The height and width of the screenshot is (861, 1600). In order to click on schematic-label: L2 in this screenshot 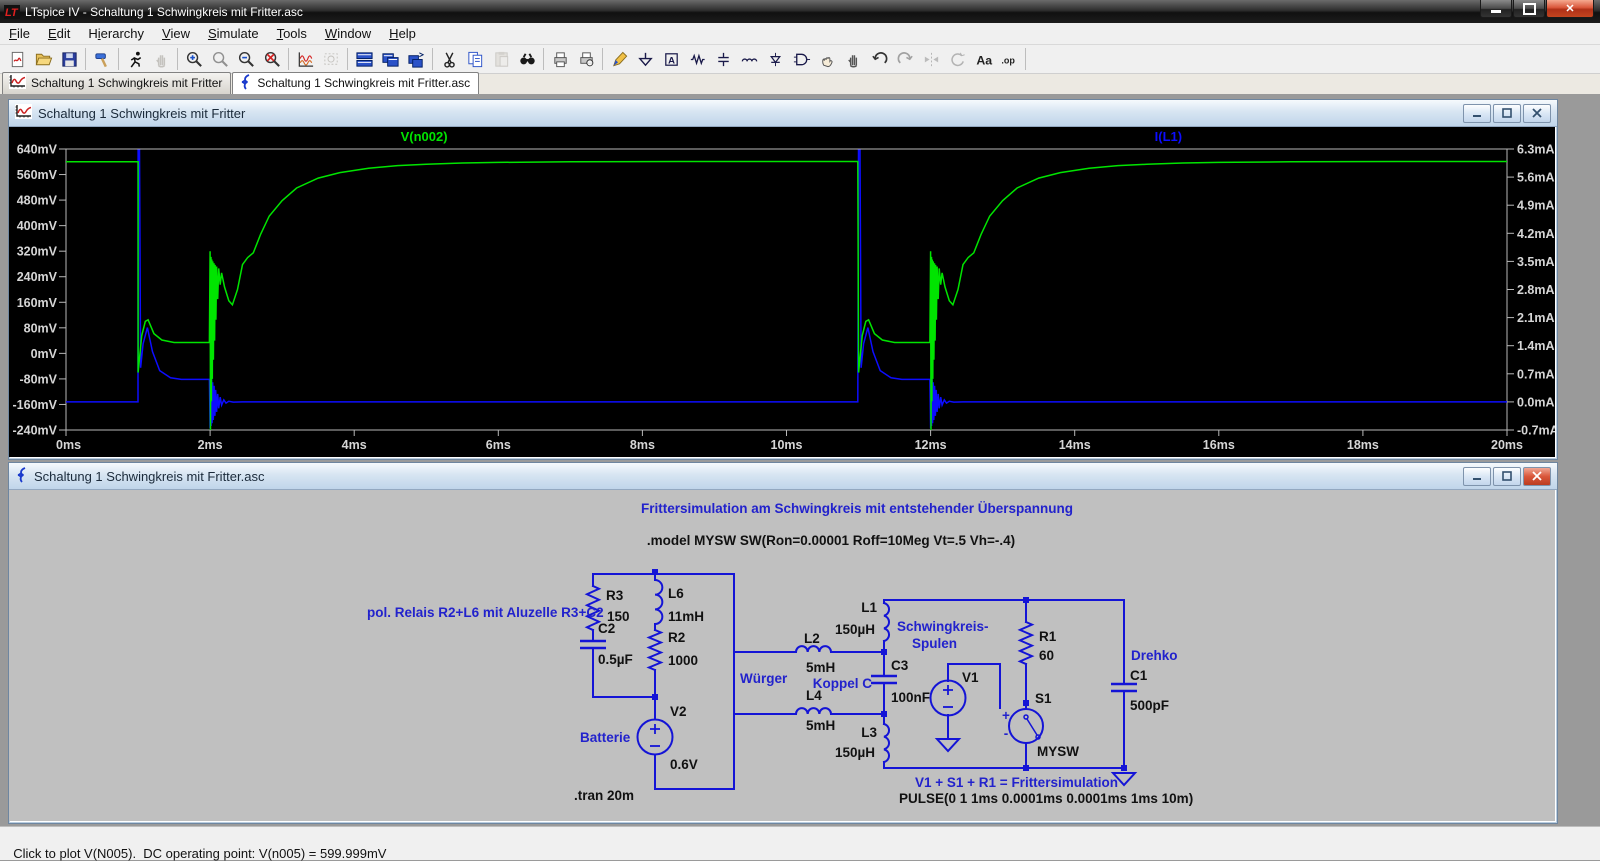, I will do `click(812, 638)`.